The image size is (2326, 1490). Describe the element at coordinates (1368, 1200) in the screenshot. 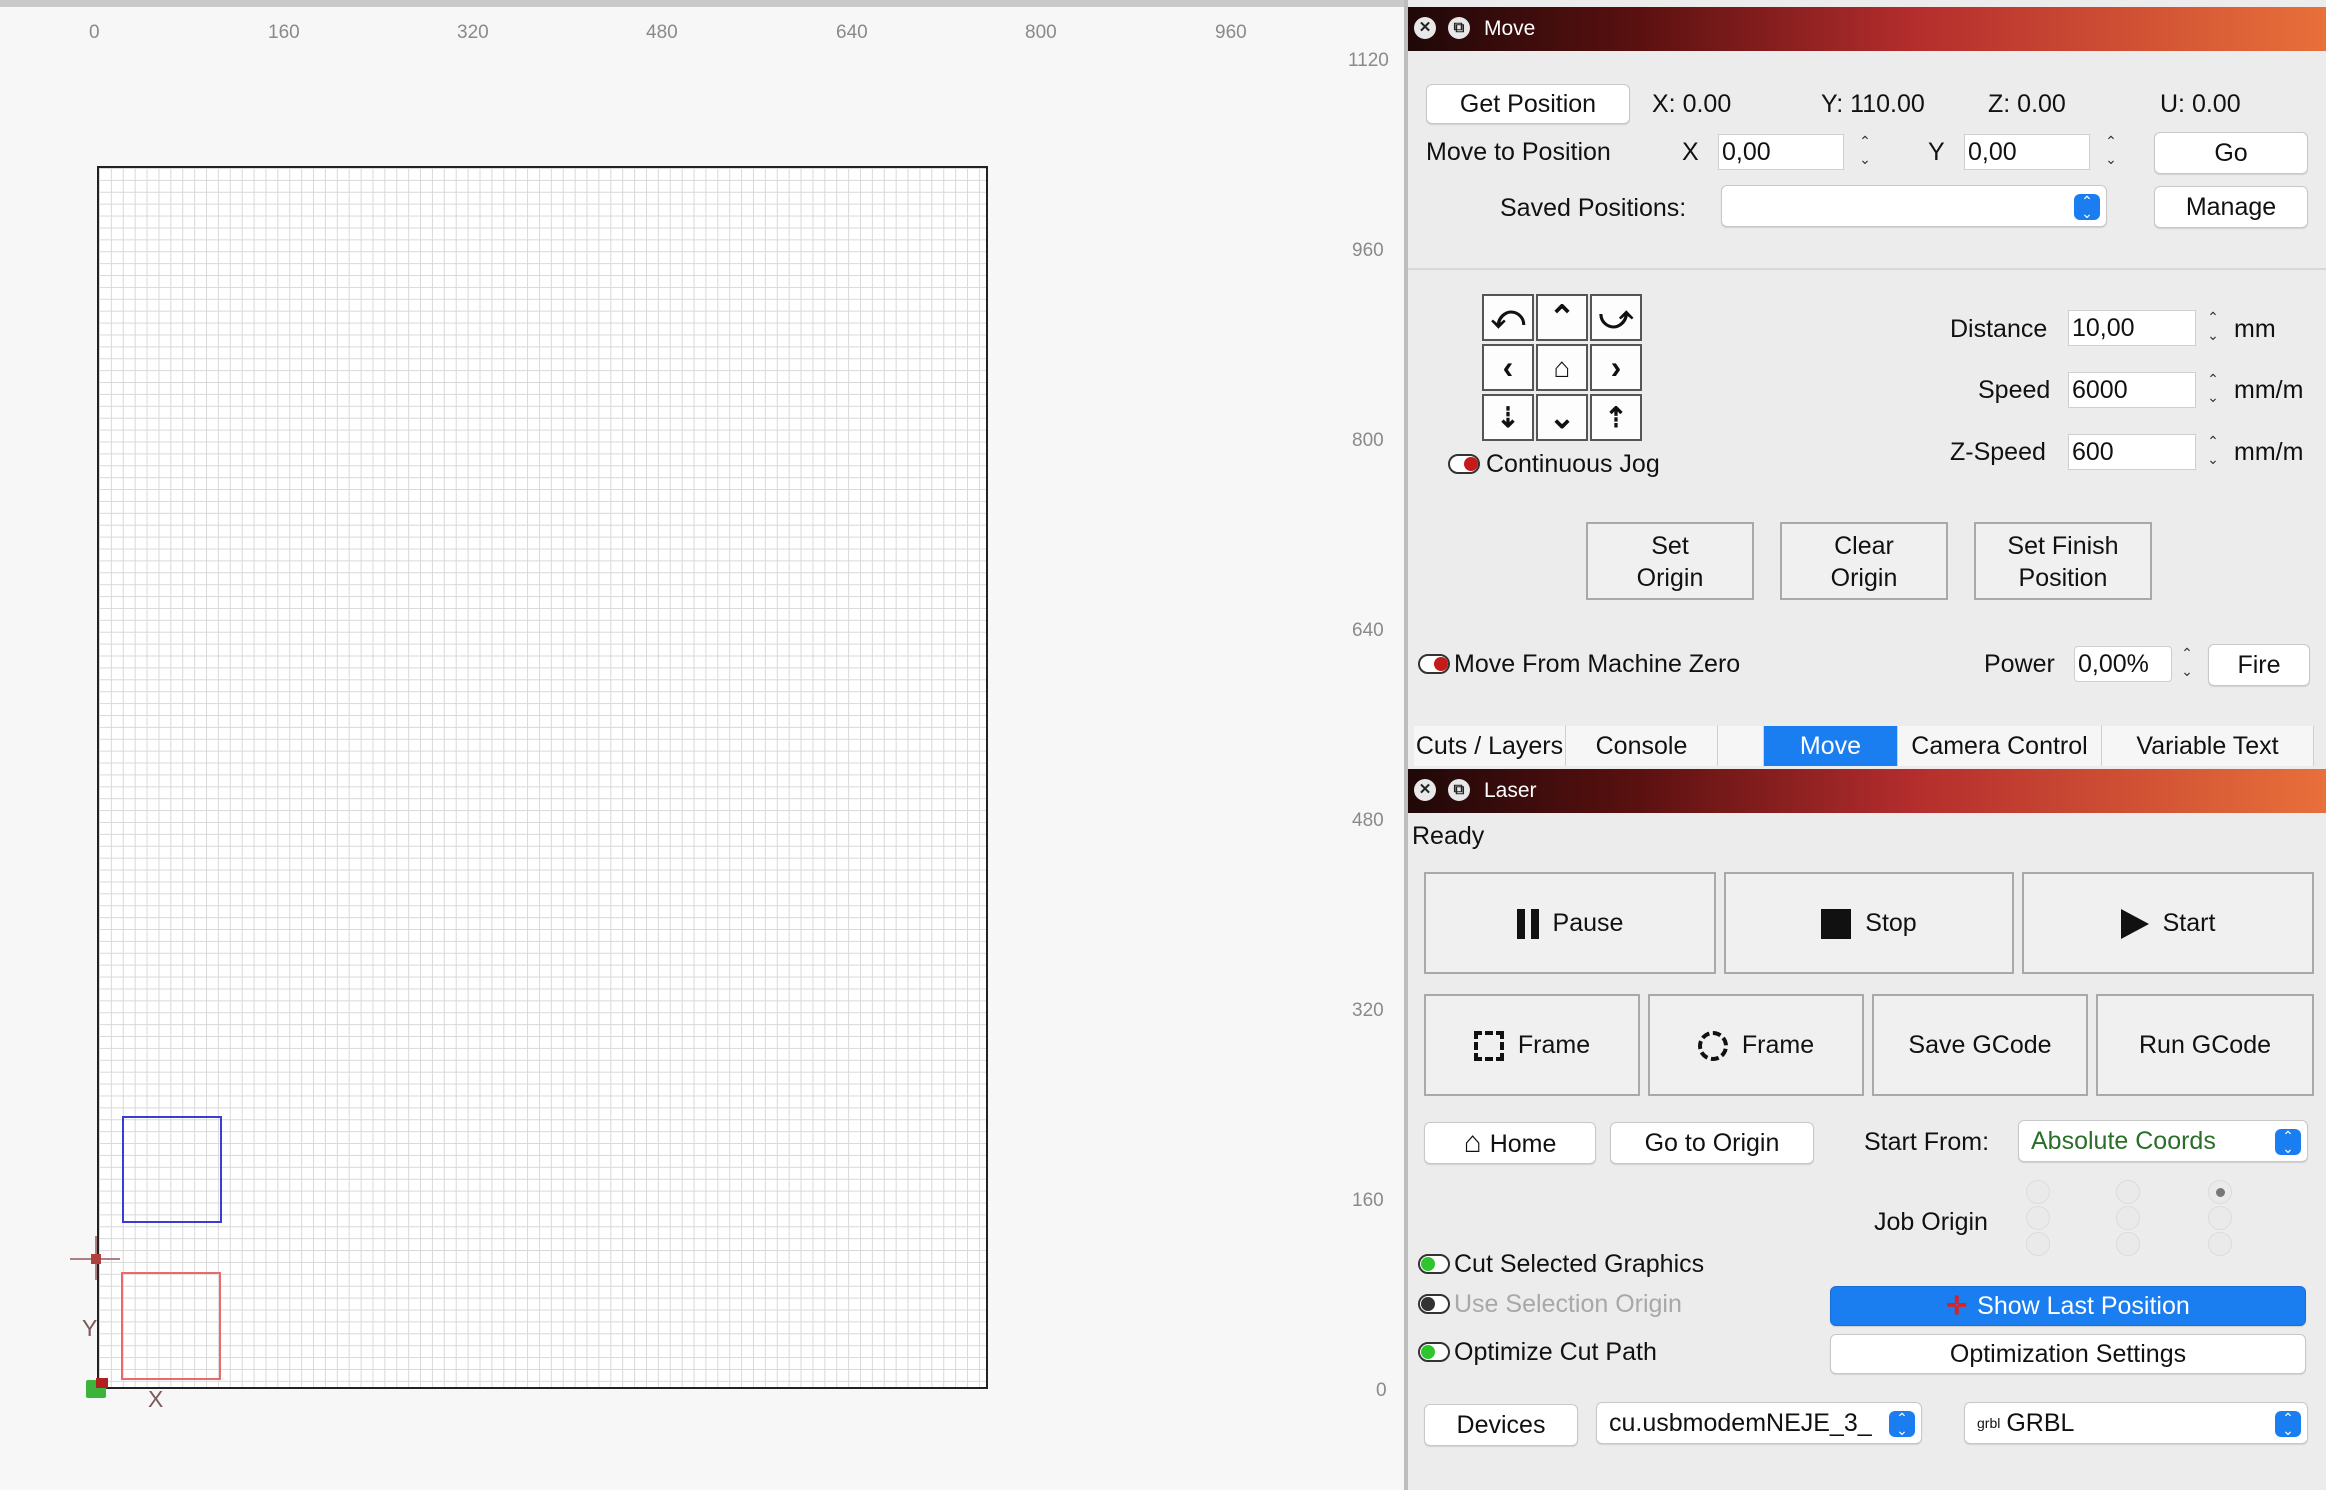

I see `ruler-y-tick: 160` at that location.